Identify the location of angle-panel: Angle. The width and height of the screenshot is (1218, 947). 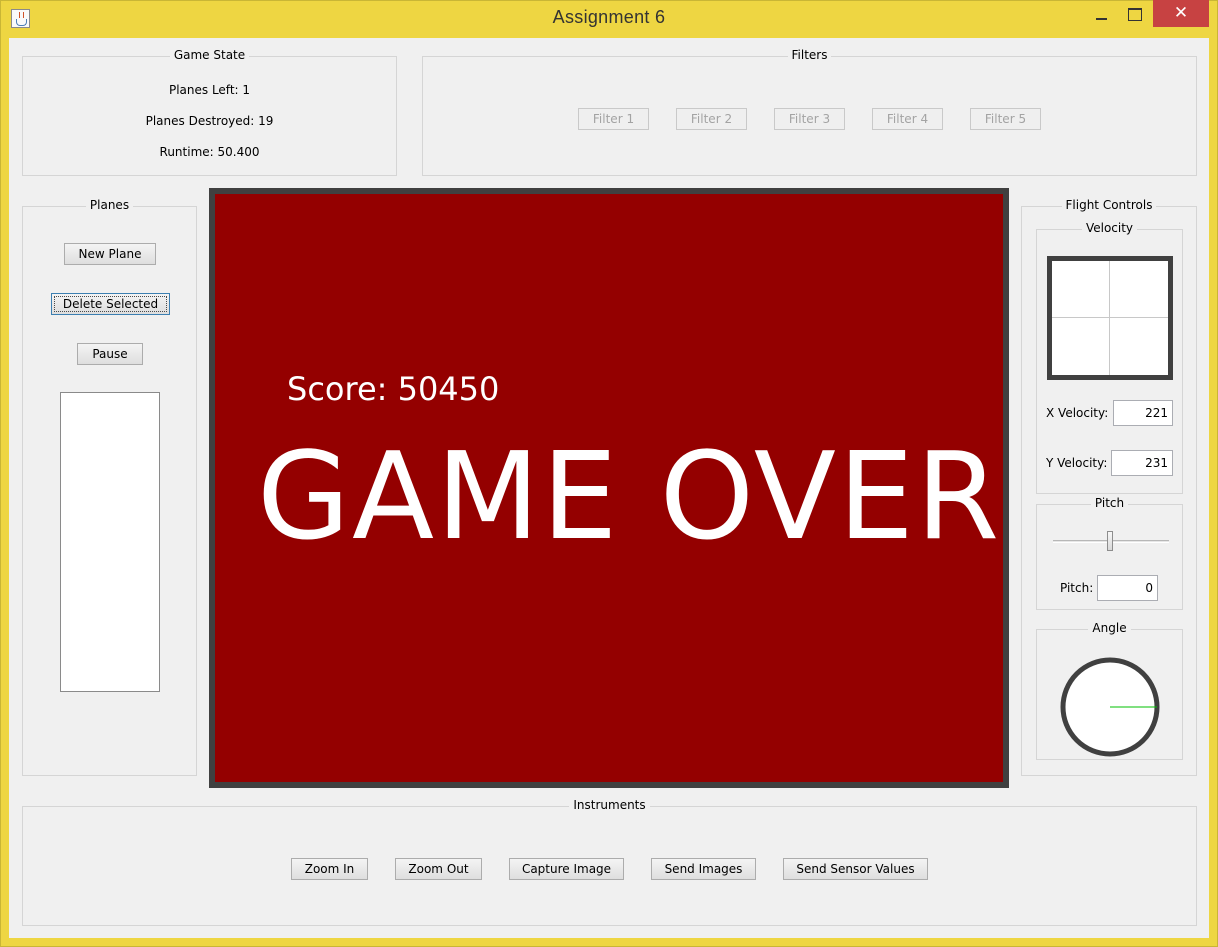
(1109, 690).